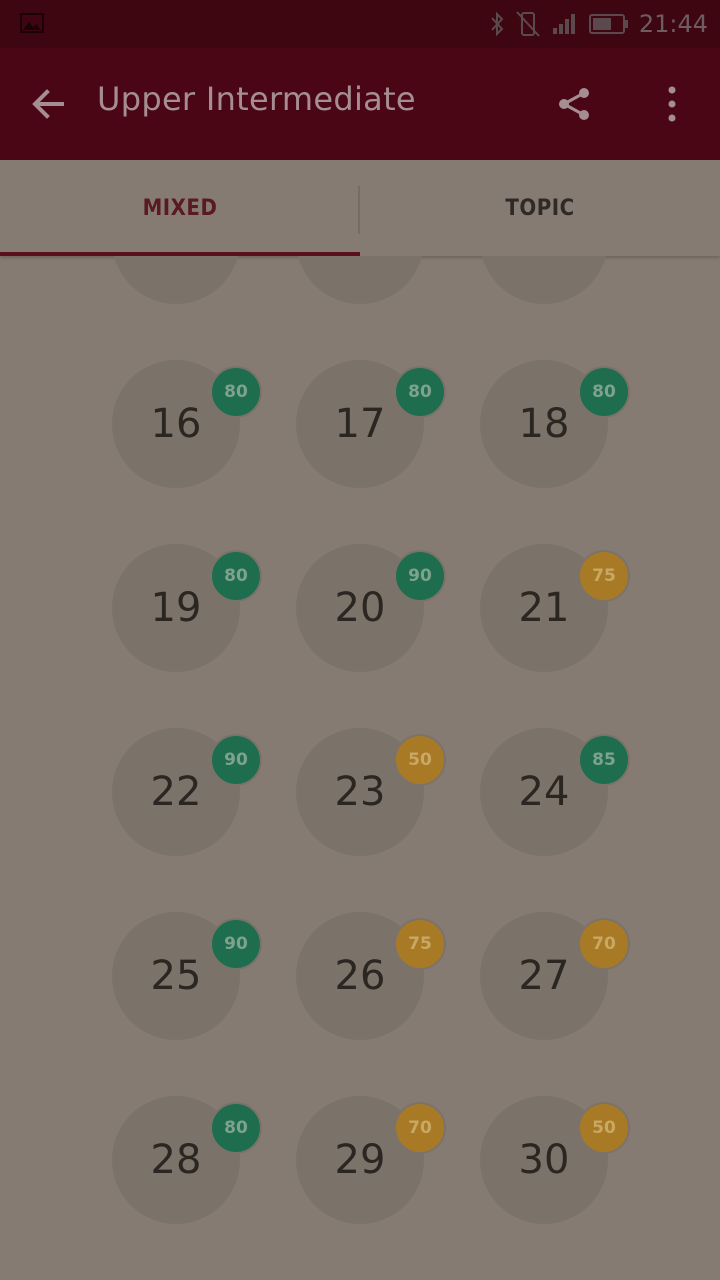  What do you see at coordinates (176, 976) in the screenshot?
I see `lesson-number: 25` at bounding box center [176, 976].